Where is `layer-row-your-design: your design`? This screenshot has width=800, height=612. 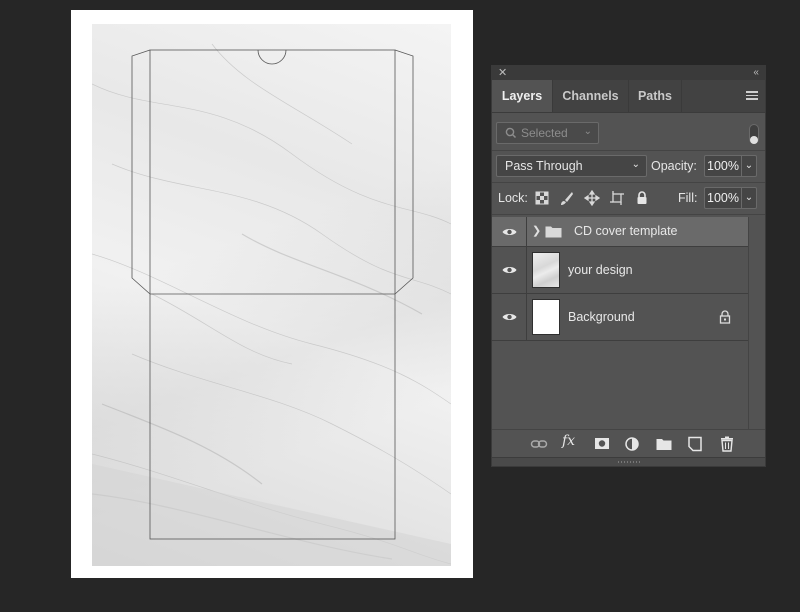 layer-row-your-design: your design is located at coordinates (620, 270).